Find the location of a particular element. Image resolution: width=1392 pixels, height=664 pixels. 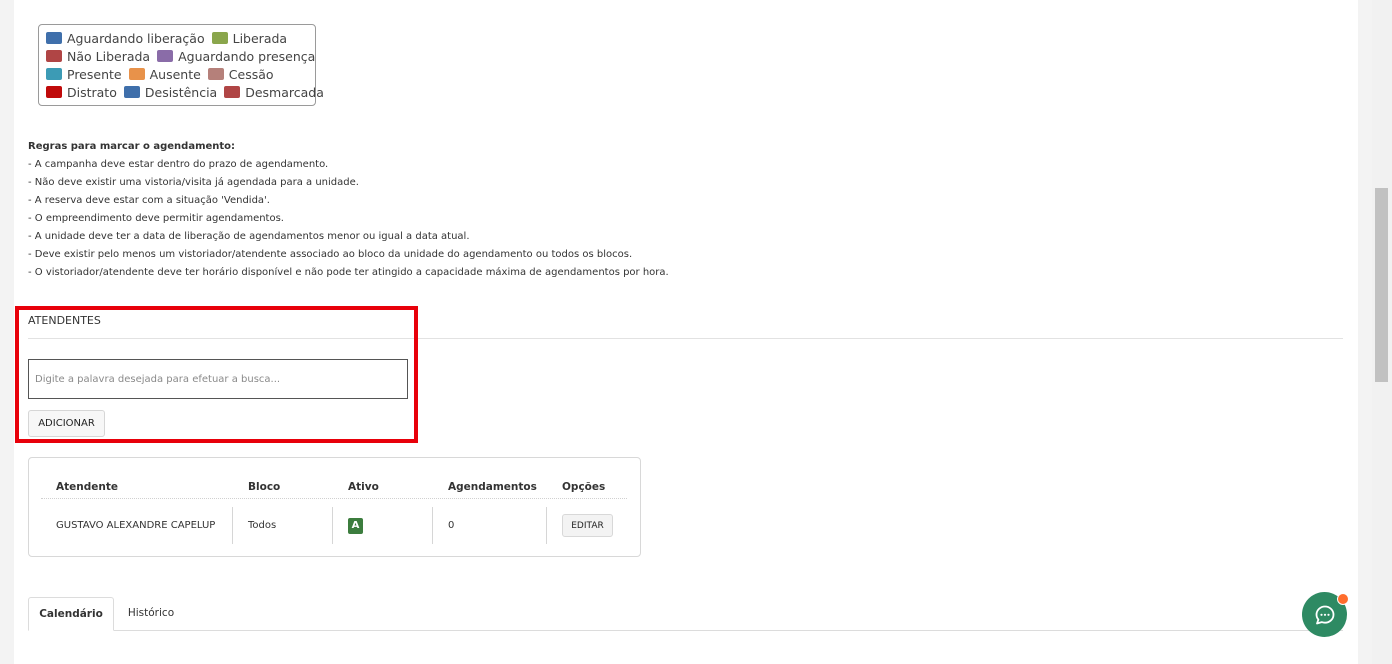

tab-calendario: Calendário is located at coordinates (71, 614).